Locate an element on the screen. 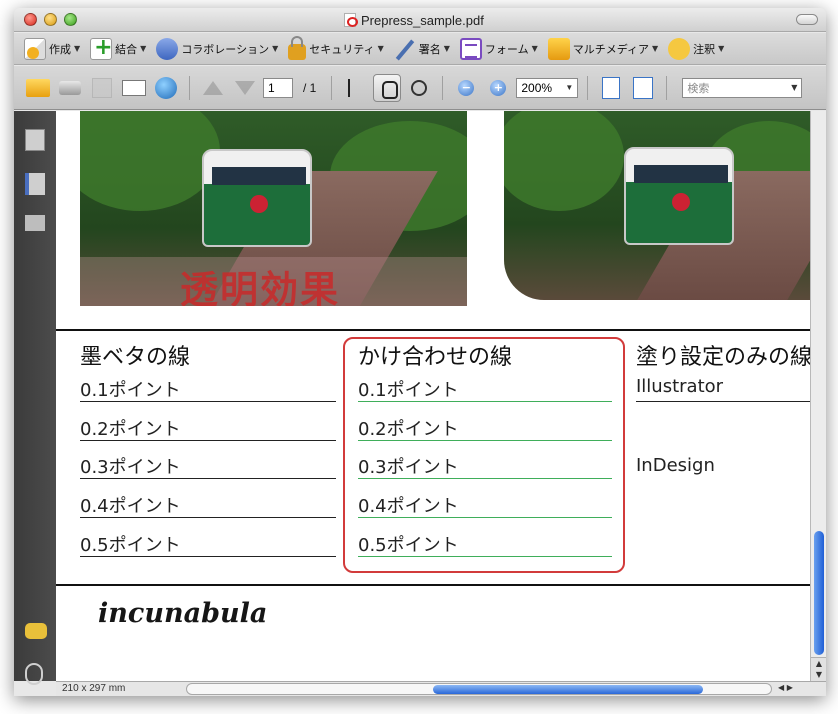 The height and width of the screenshot is (714, 838). tram-window is located at coordinates (259, 176).